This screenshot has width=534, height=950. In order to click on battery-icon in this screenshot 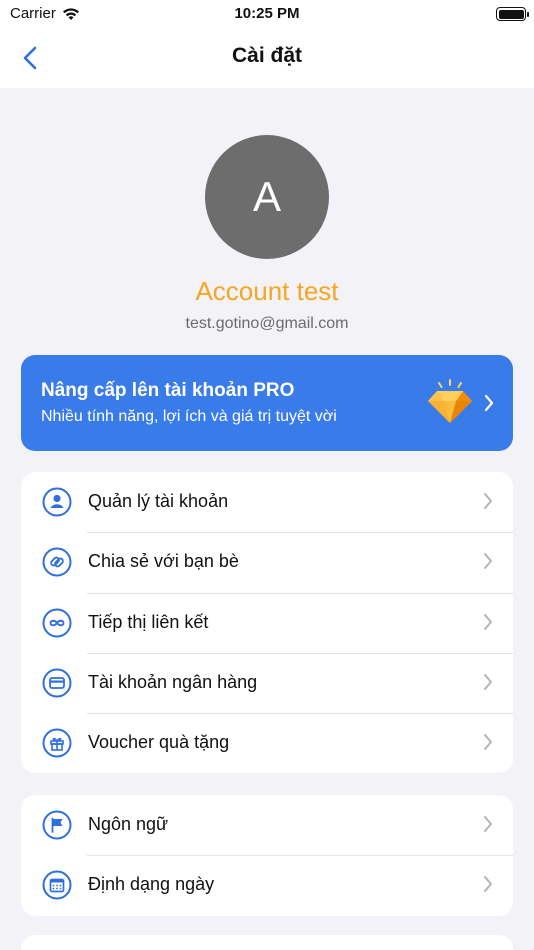, I will do `click(512, 14)`.